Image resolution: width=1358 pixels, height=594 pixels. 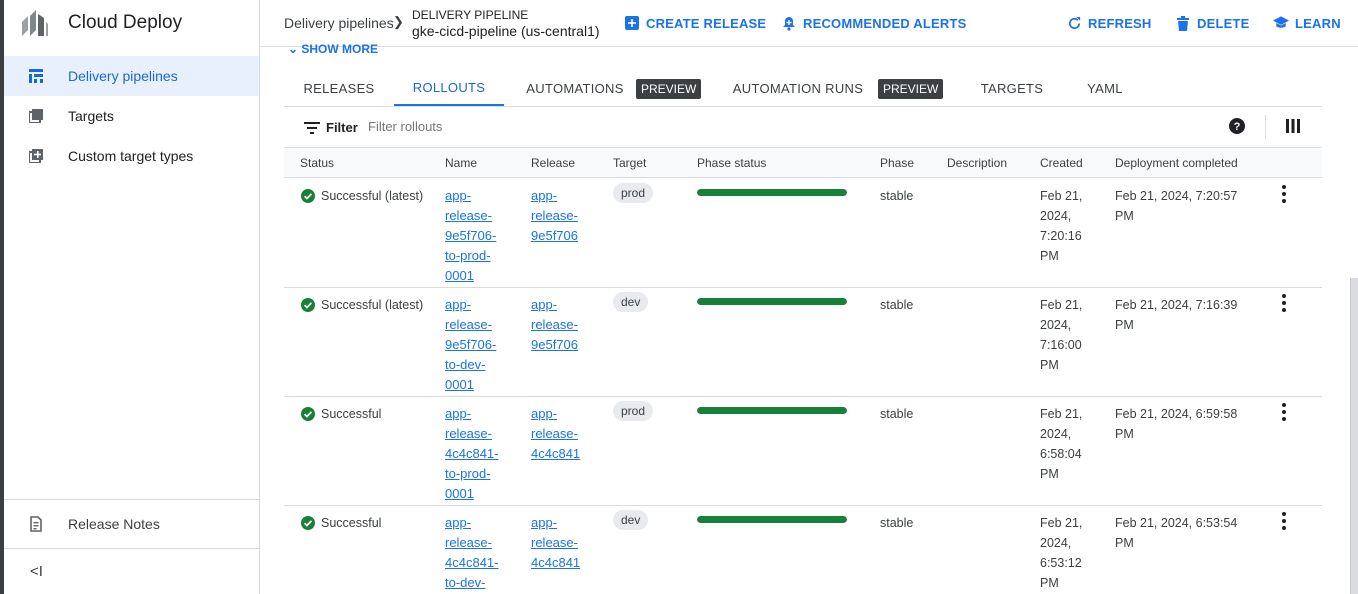 I want to click on column-header-release: Release, so click(x=553, y=163).